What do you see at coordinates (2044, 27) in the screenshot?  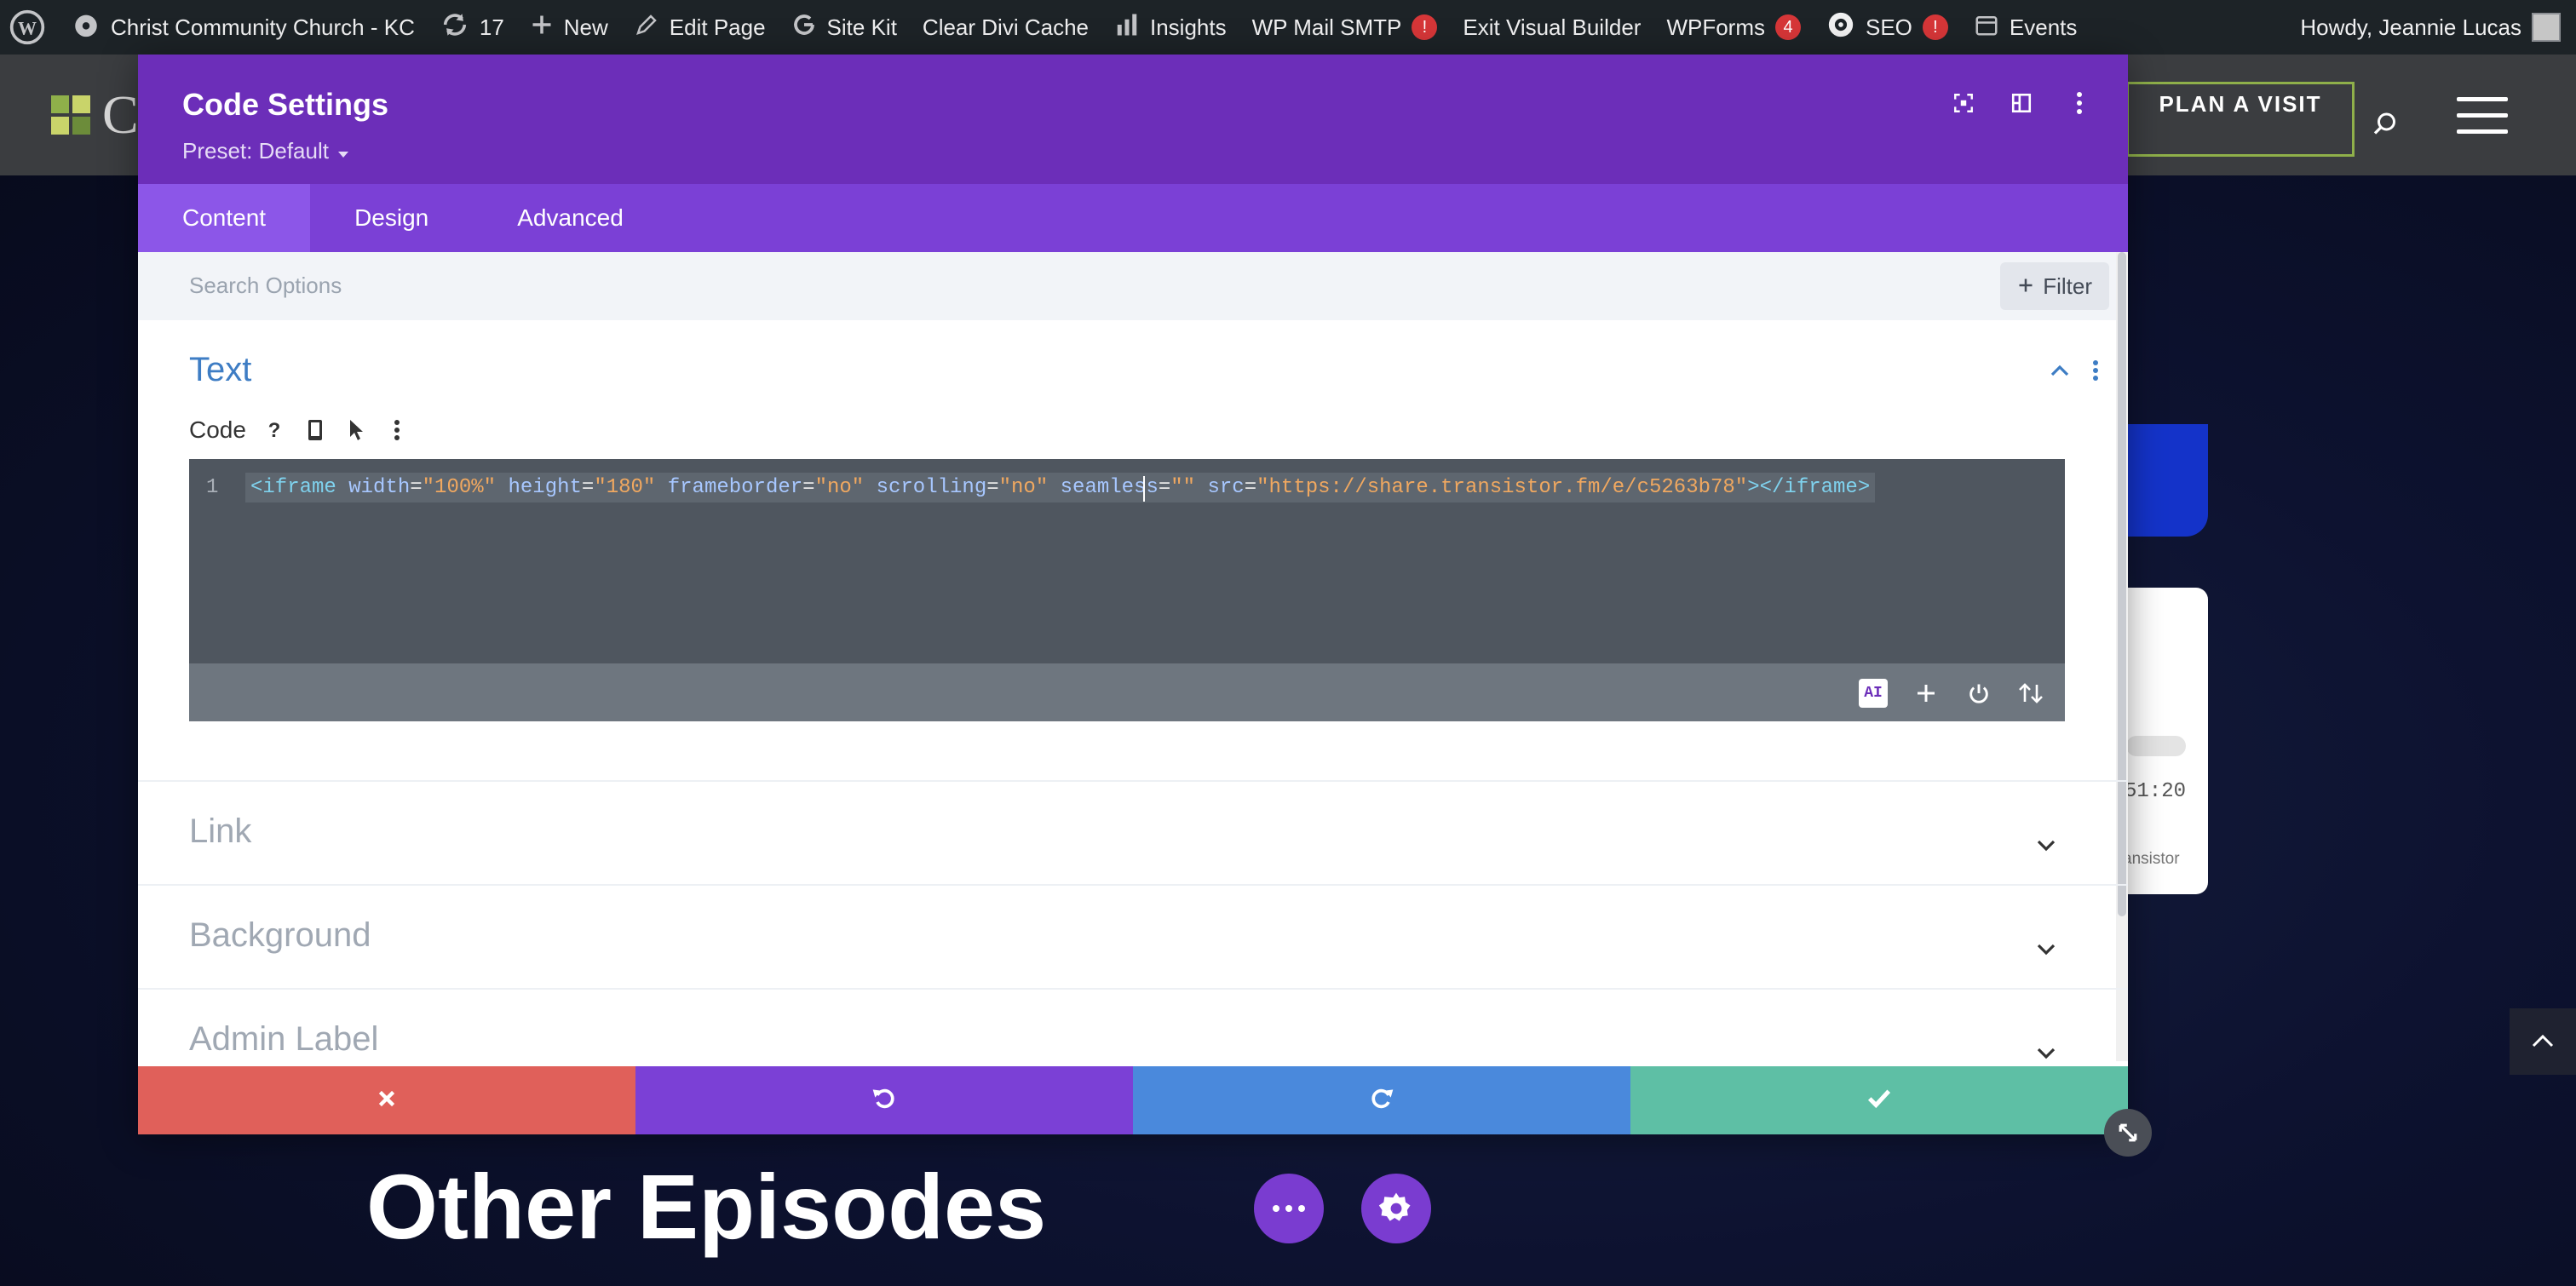 I see `events-label: Events` at bounding box center [2044, 27].